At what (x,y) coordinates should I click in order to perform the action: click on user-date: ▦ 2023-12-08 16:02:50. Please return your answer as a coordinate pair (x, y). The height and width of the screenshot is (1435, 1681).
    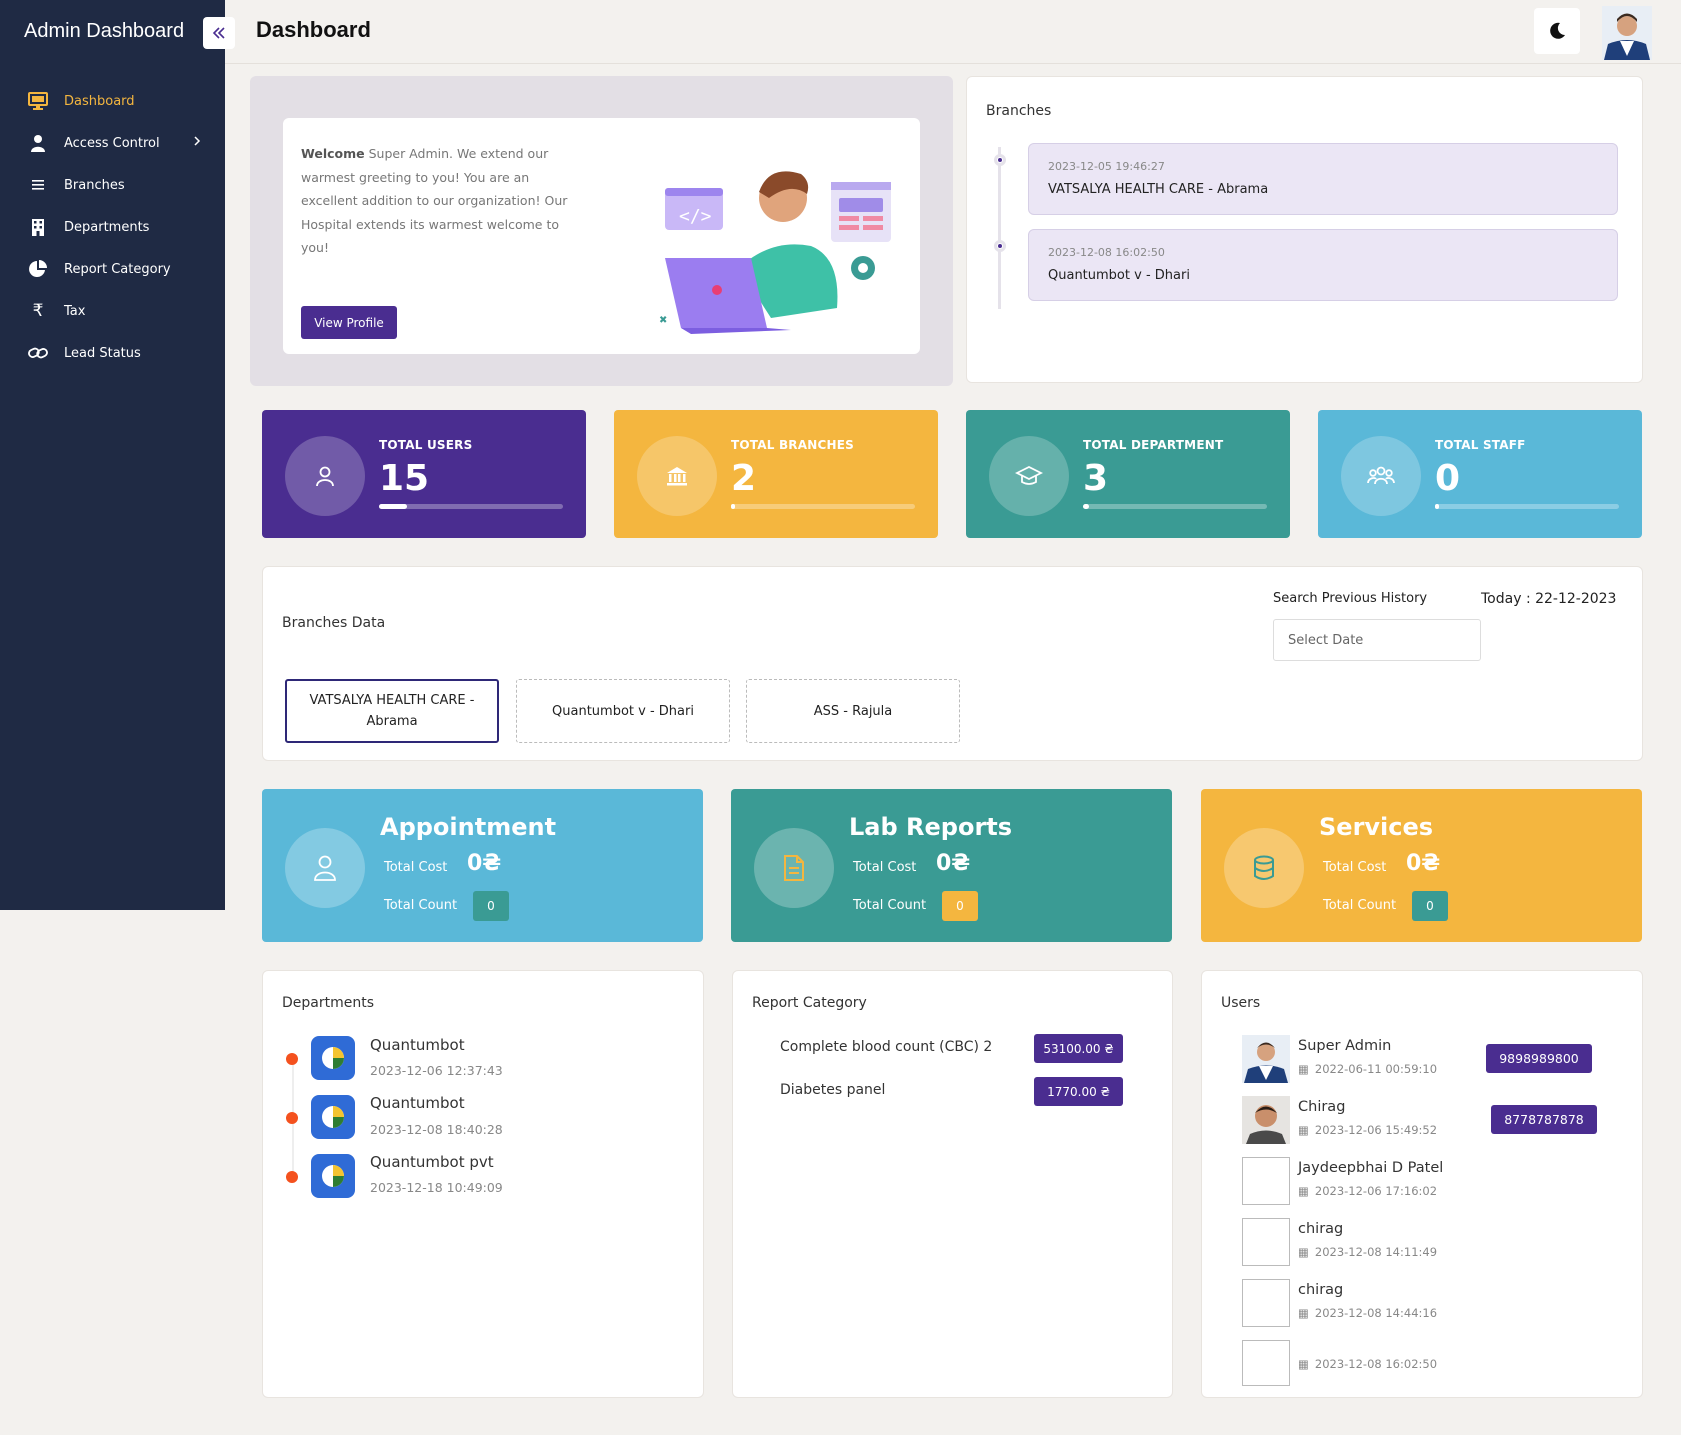
    Looking at the image, I should click on (1367, 1364).